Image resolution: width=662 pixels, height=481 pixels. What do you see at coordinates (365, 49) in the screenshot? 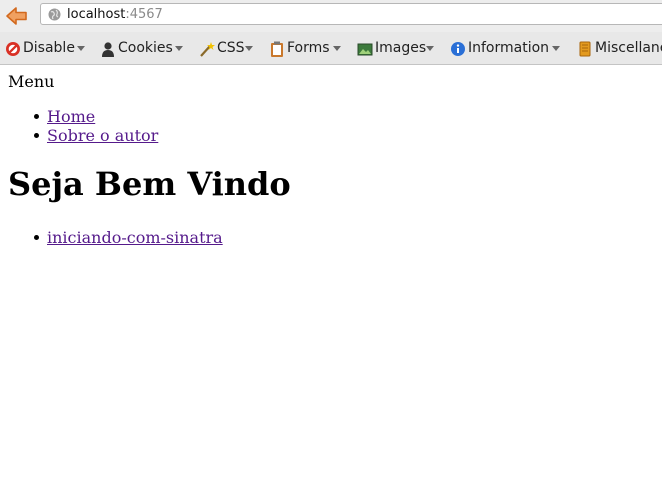
I see `images-icon` at bounding box center [365, 49].